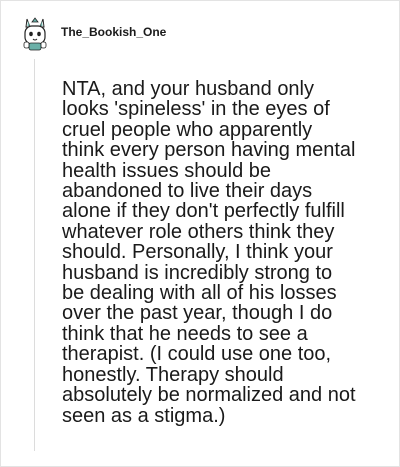 The width and height of the screenshot is (400, 467). I want to click on avatar-icon, so click(35, 34).